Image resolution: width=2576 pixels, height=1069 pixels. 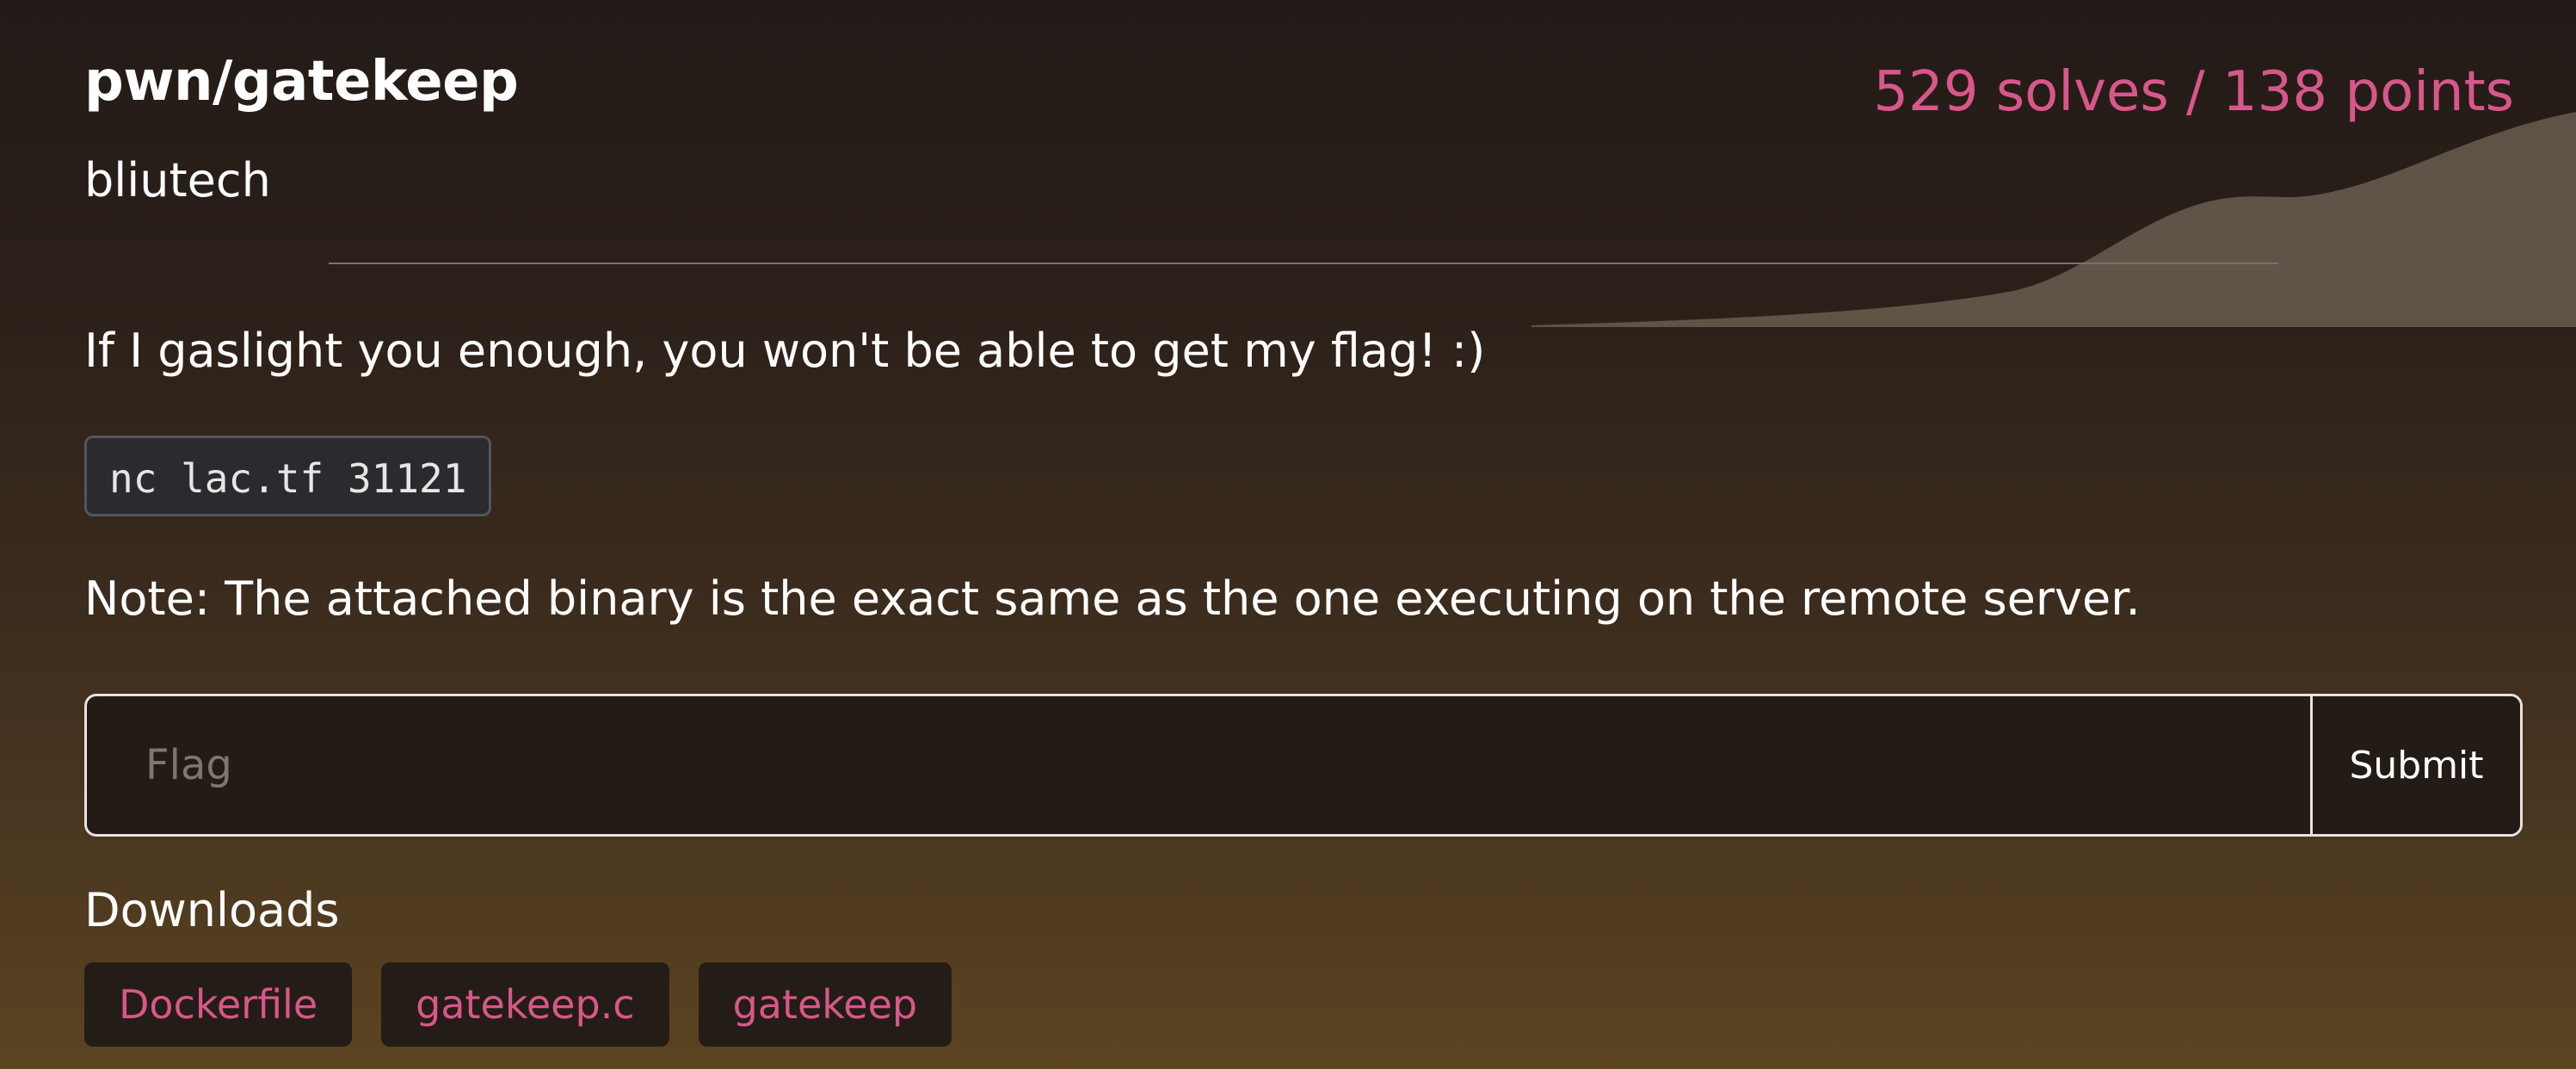 I want to click on download-gatekeep-c: gatekeep.c, so click(x=525, y=1005).